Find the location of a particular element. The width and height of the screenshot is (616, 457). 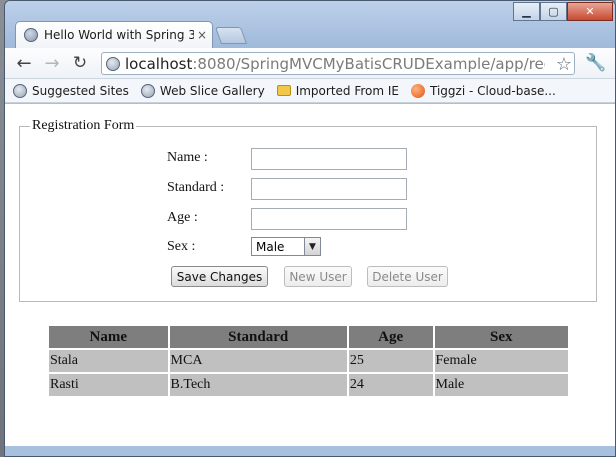

table-header-row: Name Standard Age Sex is located at coordinates (308, 337).